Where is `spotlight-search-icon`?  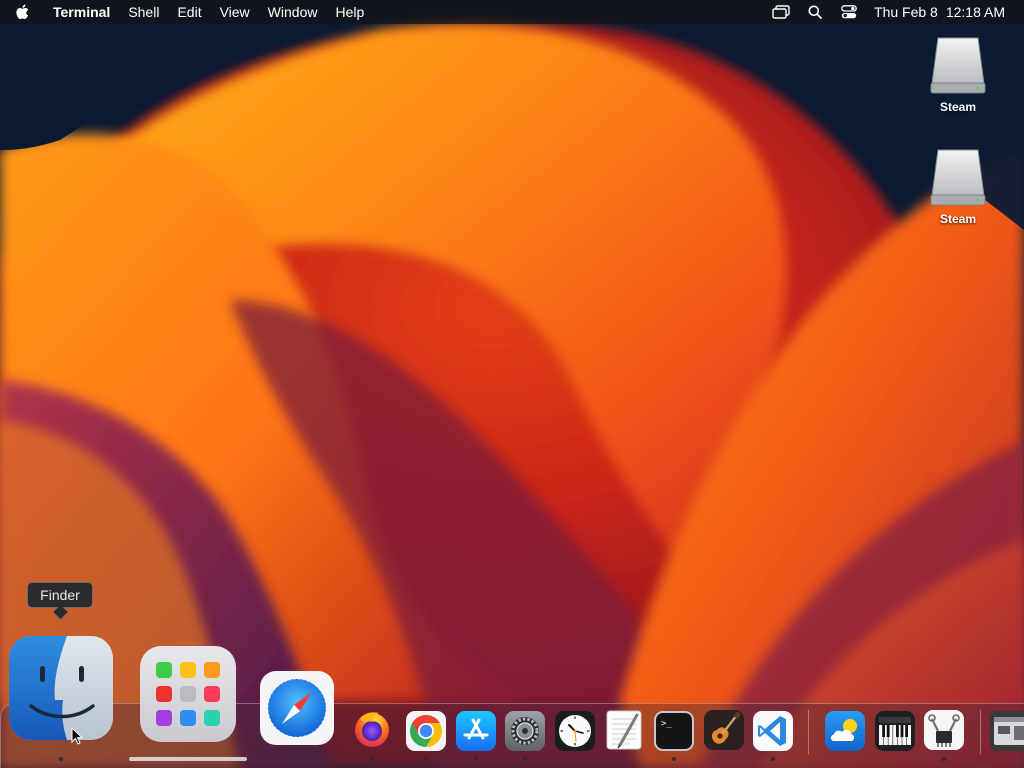 spotlight-search-icon is located at coordinates (815, 12).